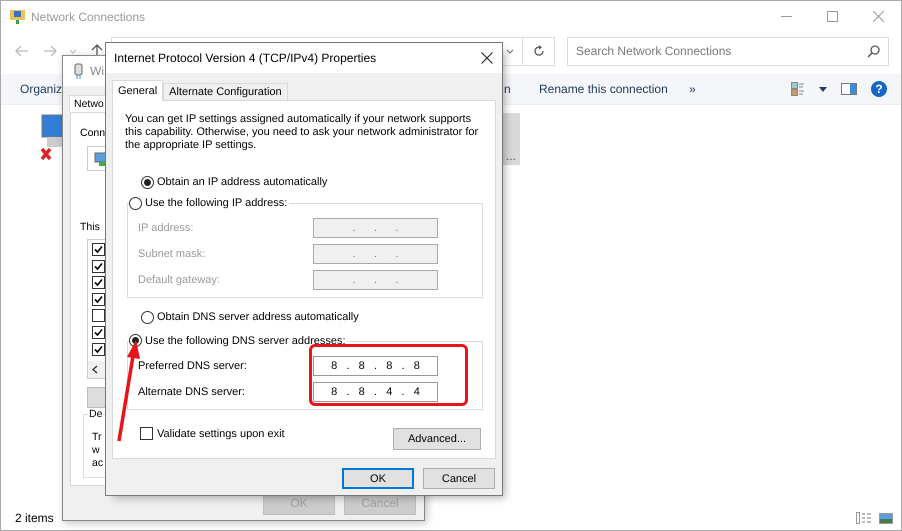  Describe the element at coordinates (245, 58) in the screenshot. I see `dialog-title: Internet Protocol Version 4 (TCP/IPv4) Properties` at that location.